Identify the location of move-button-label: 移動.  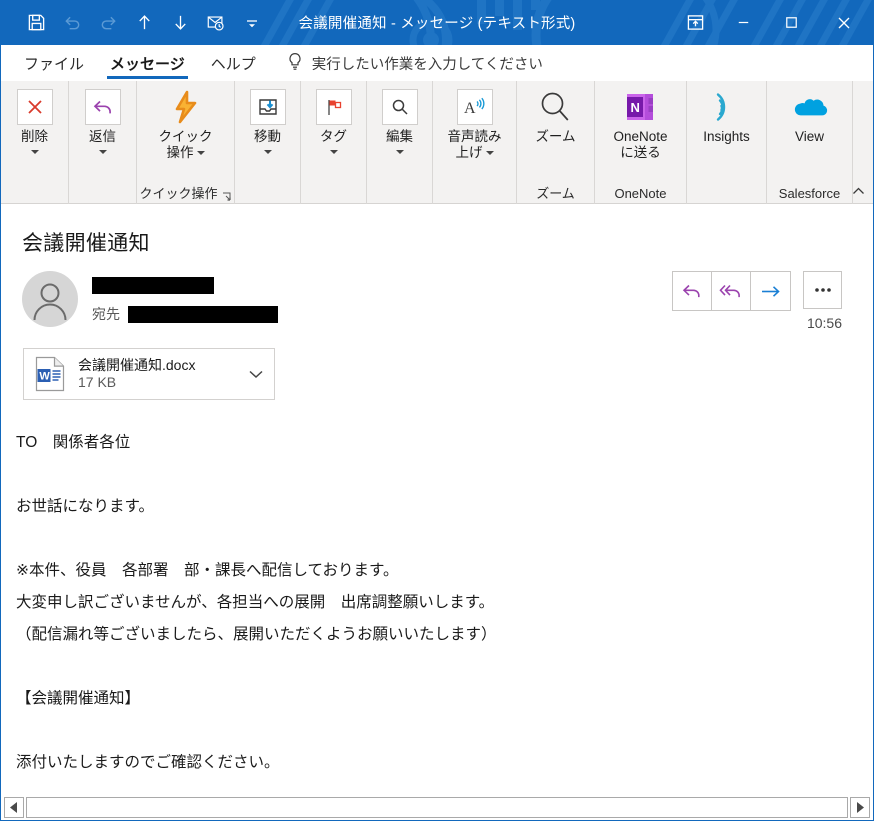
(267, 136).